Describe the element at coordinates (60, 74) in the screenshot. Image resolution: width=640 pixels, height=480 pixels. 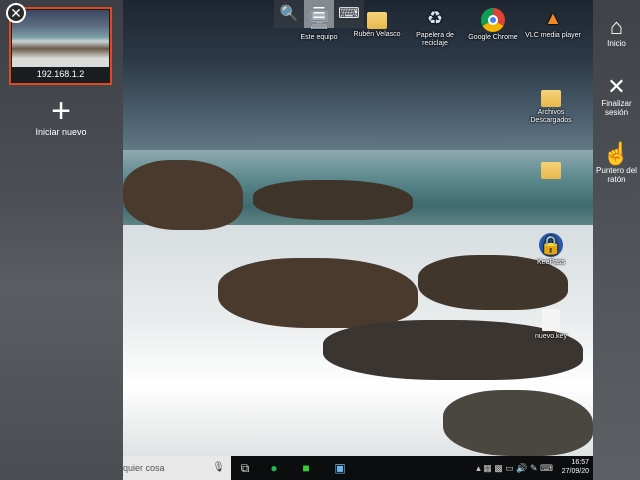
I see `session-label: 192.168.1.2` at that location.